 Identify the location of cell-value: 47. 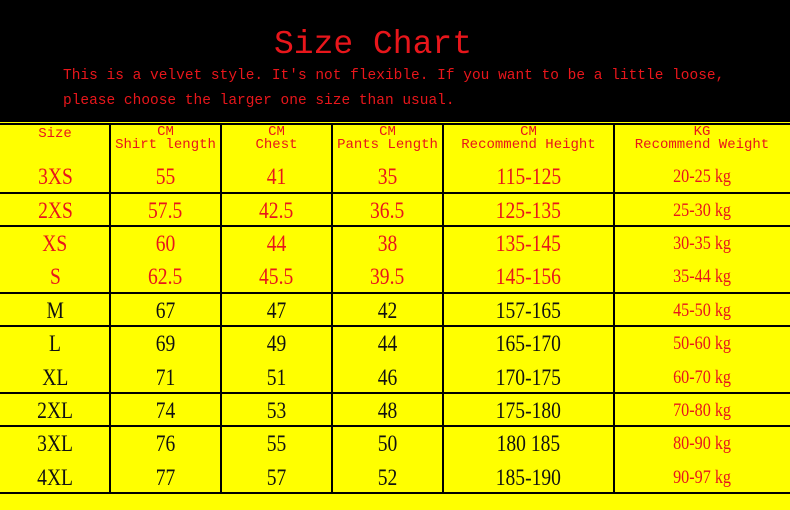
(276, 310).